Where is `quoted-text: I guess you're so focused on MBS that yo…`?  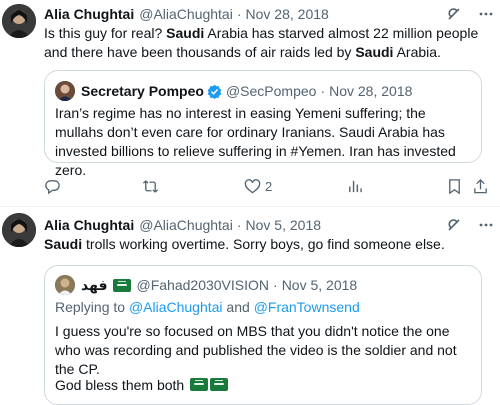
quoted-text: I guess you're so focused on MBS that yo… is located at coordinates (256, 350).